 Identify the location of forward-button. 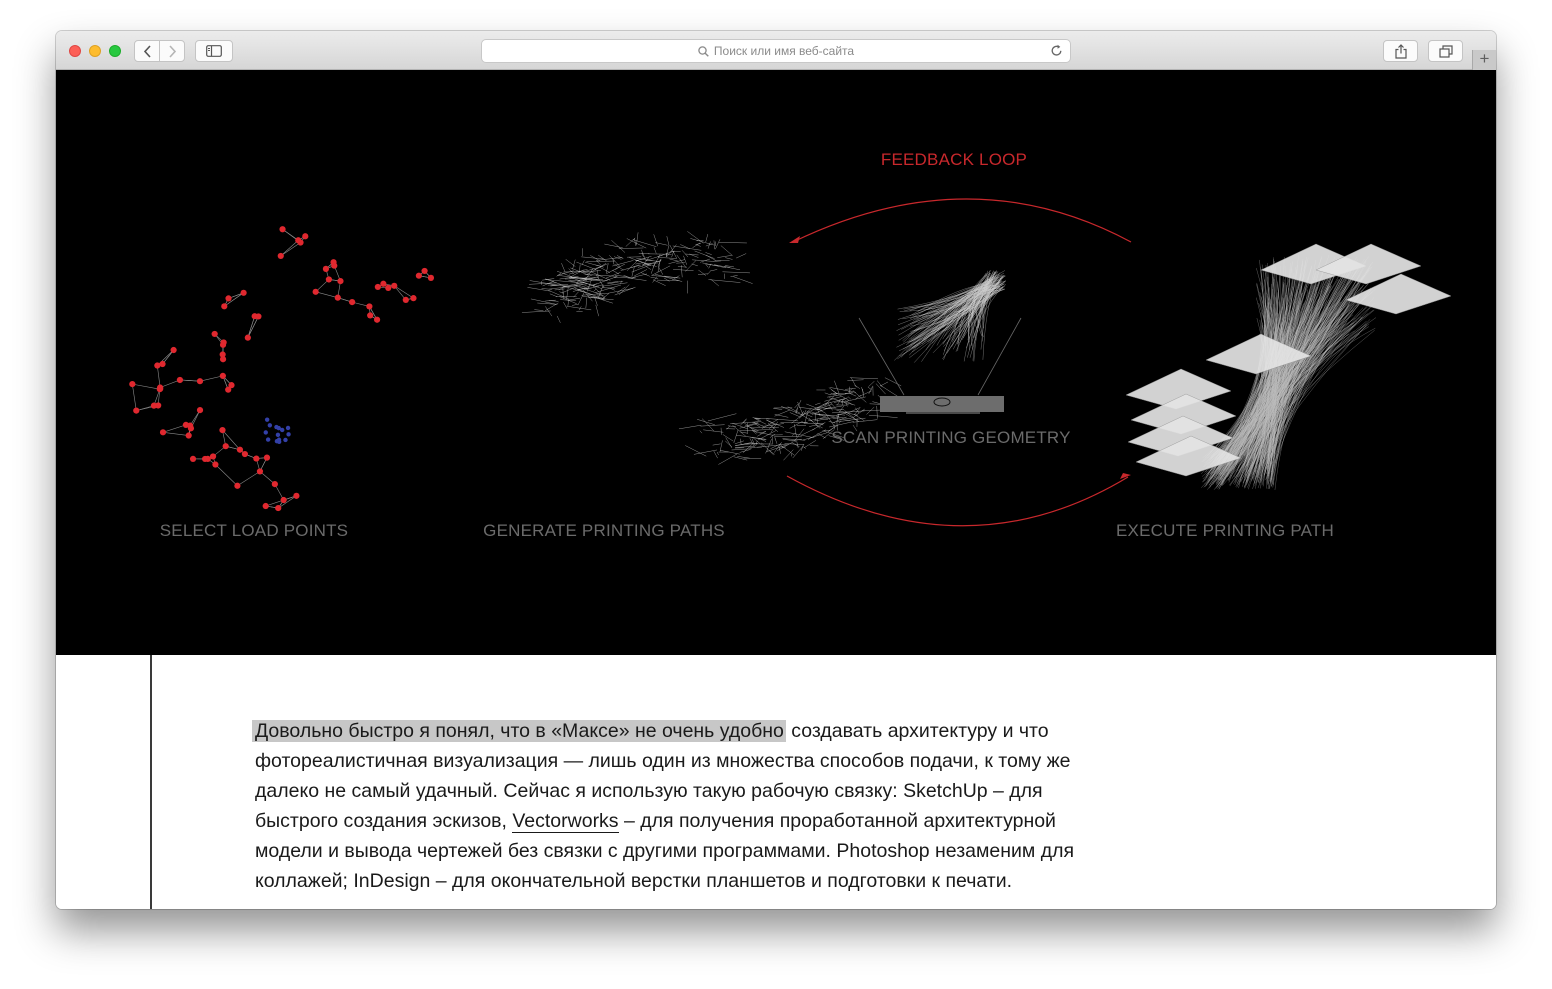
(172, 51).